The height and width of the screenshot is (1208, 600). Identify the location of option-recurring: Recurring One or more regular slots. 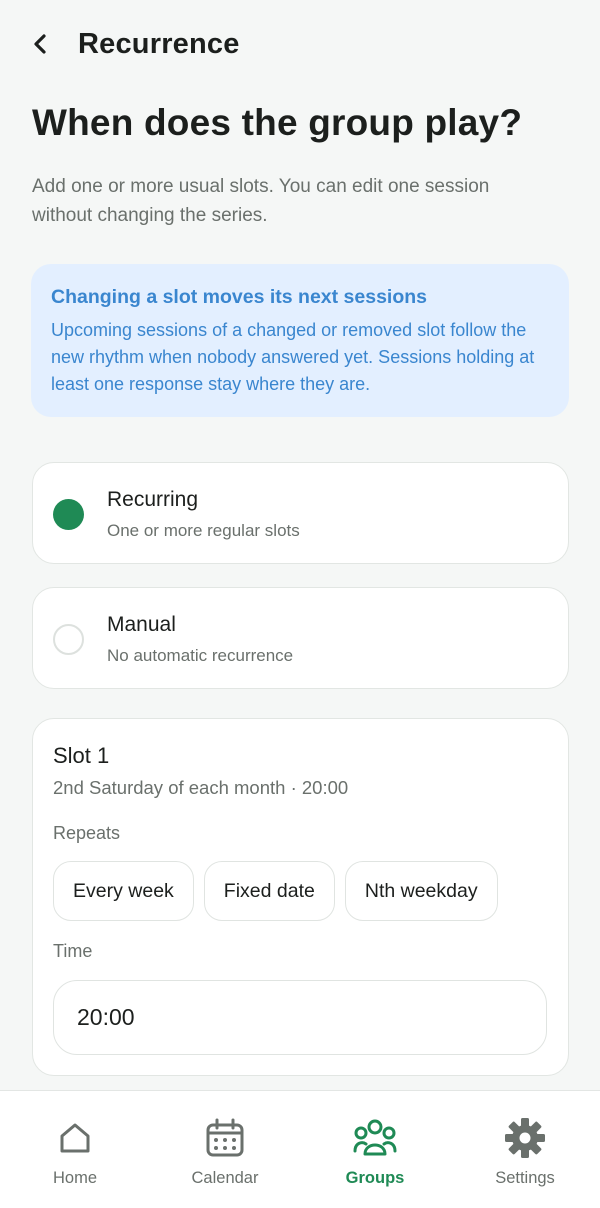
(300, 513).